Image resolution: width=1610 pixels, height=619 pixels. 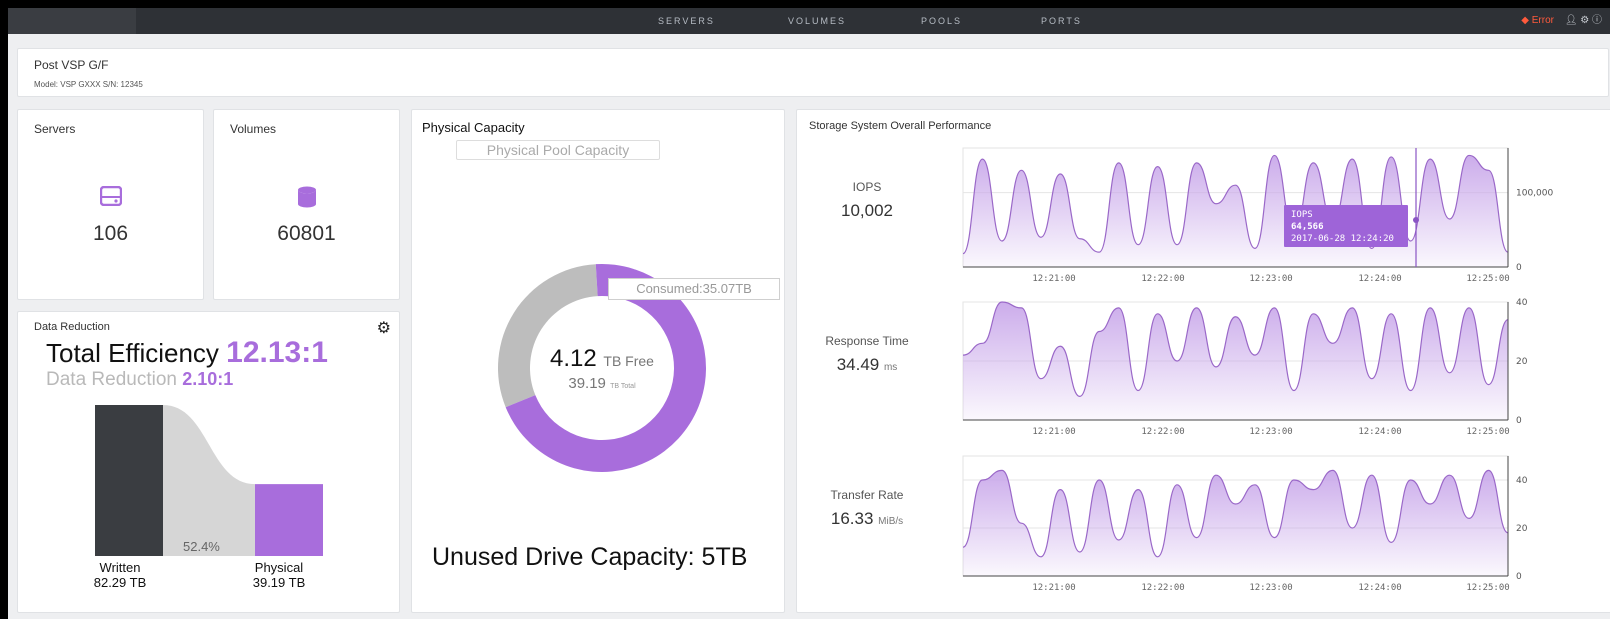 I want to click on servers-count: 106, so click(x=110, y=233).